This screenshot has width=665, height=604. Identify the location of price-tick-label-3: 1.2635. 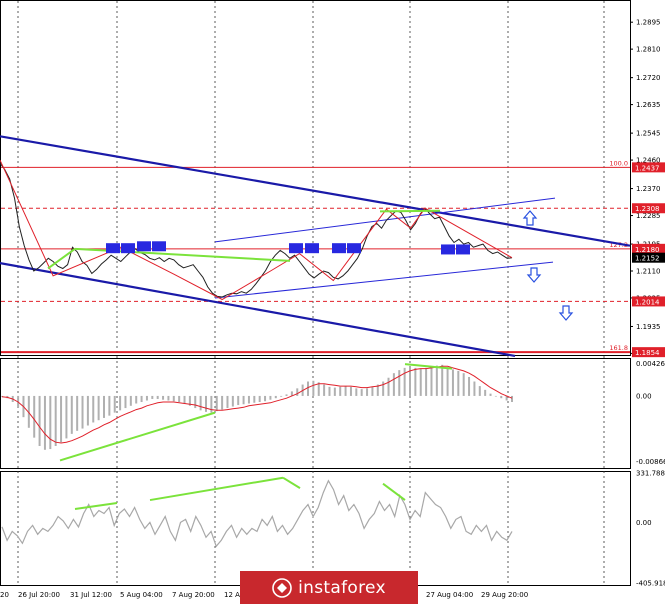
(648, 105).